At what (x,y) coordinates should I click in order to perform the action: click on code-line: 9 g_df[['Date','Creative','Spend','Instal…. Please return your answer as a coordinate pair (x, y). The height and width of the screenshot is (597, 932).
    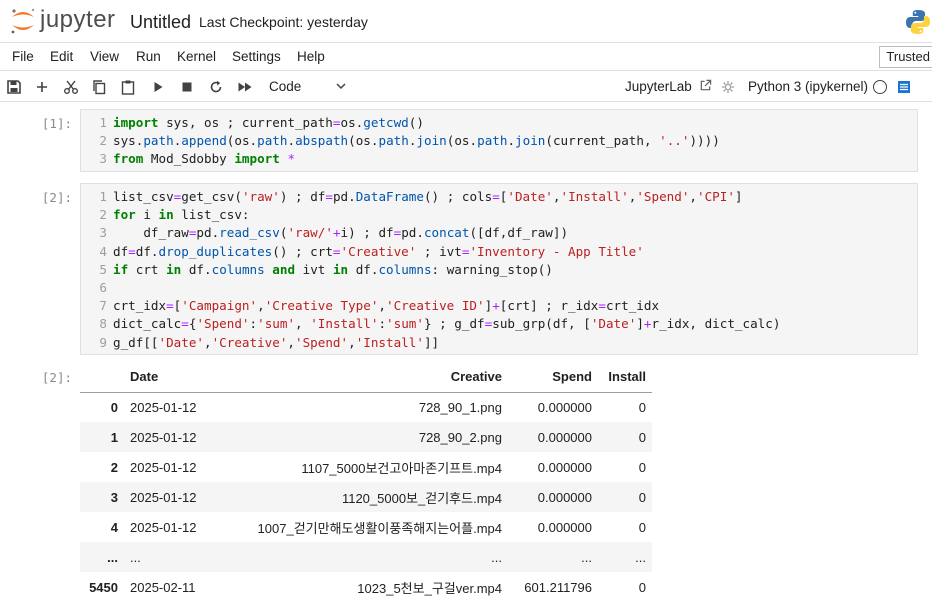
    Looking at the image, I should click on (501, 343).